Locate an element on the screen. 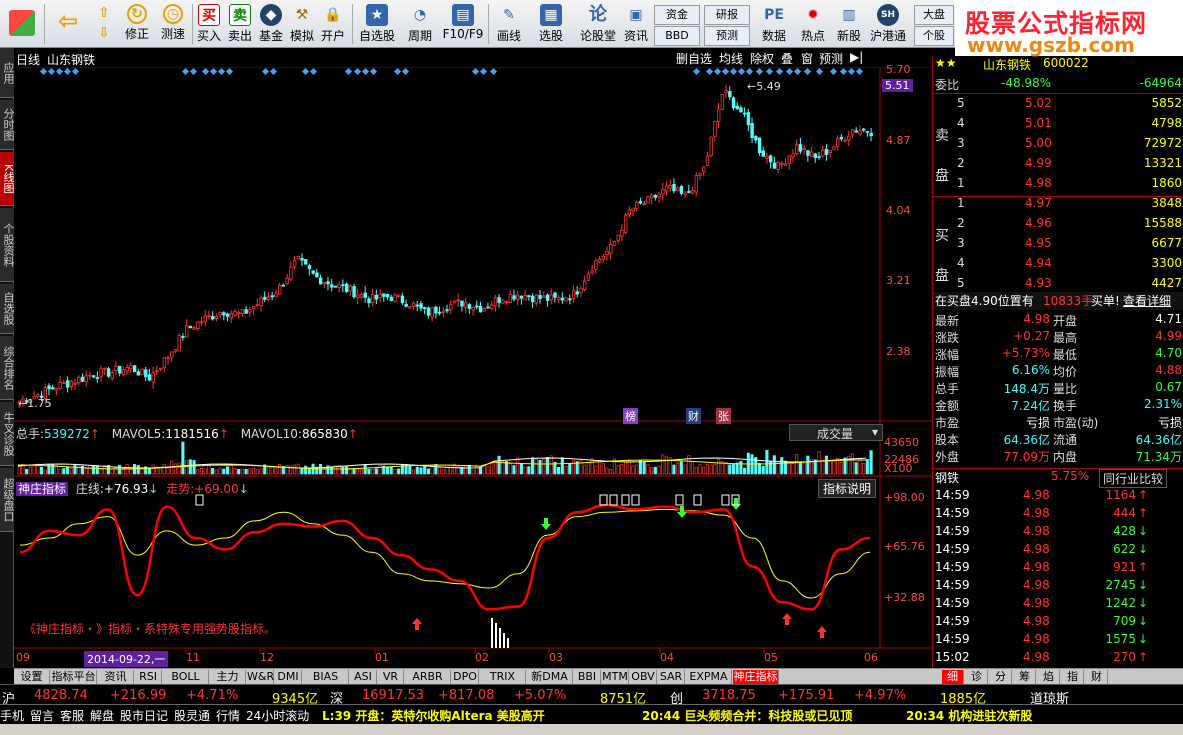 This screenshot has width=1183, height=735. side-tab-kline: K线图 is located at coordinates (7, 179).